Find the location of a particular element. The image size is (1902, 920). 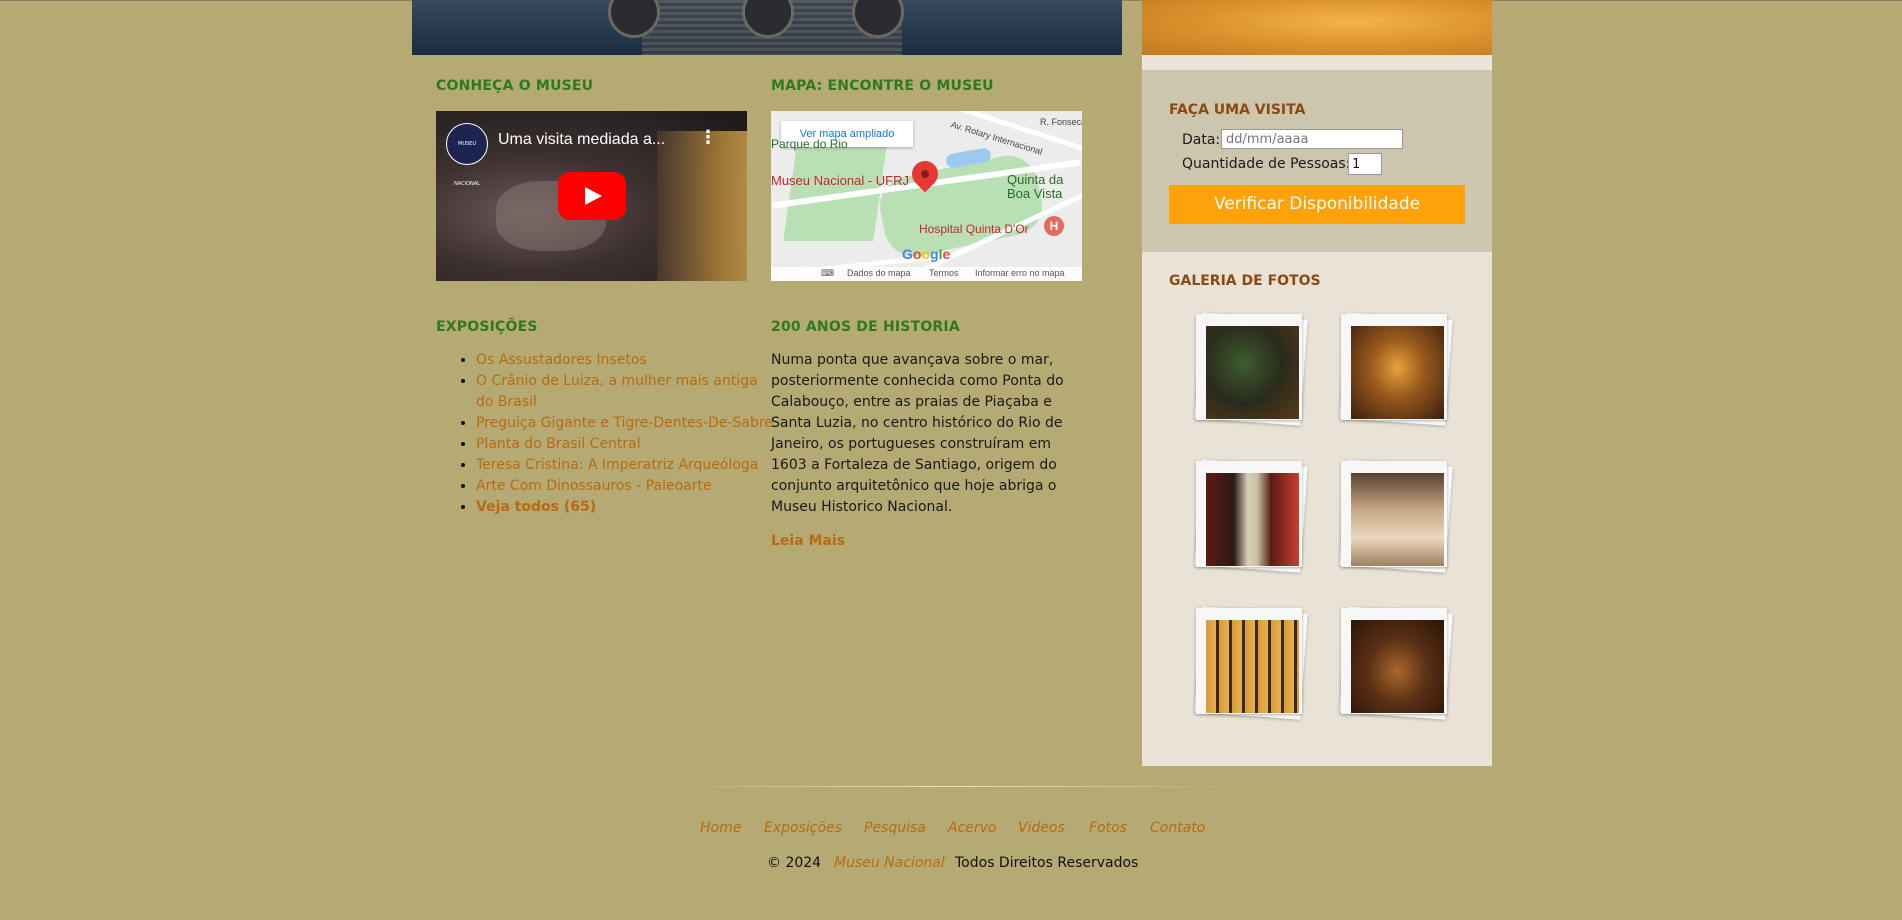

sidebar-strip is located at coordinates (1317, 62).